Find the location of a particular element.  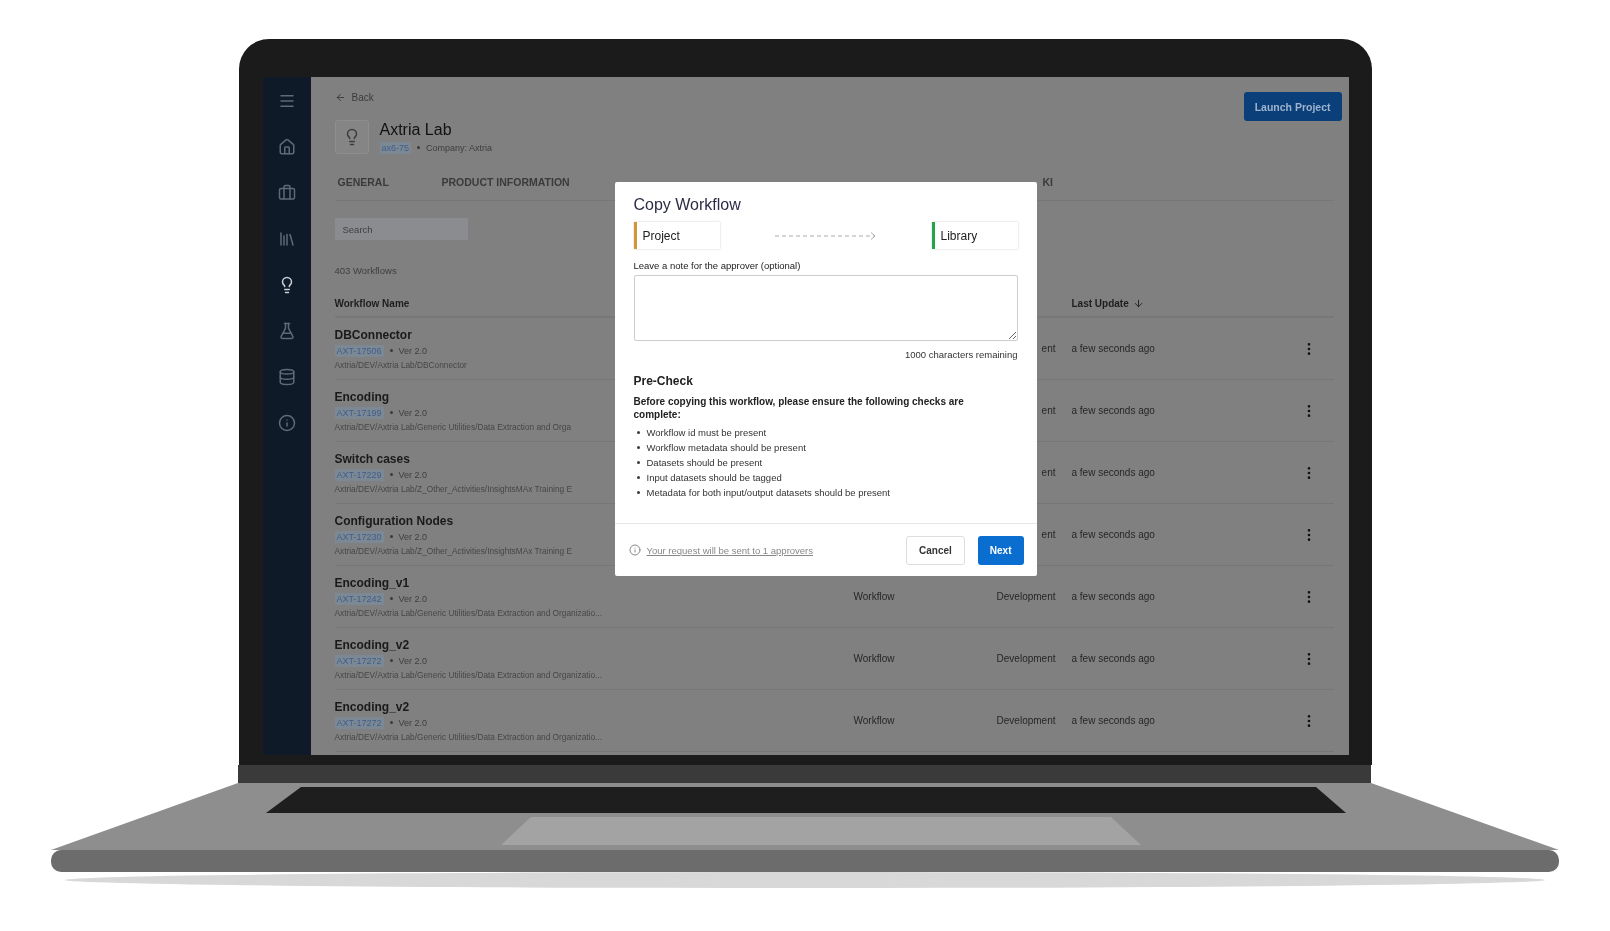

workflow-name: Switch cases is located at coordinates (372, 458).